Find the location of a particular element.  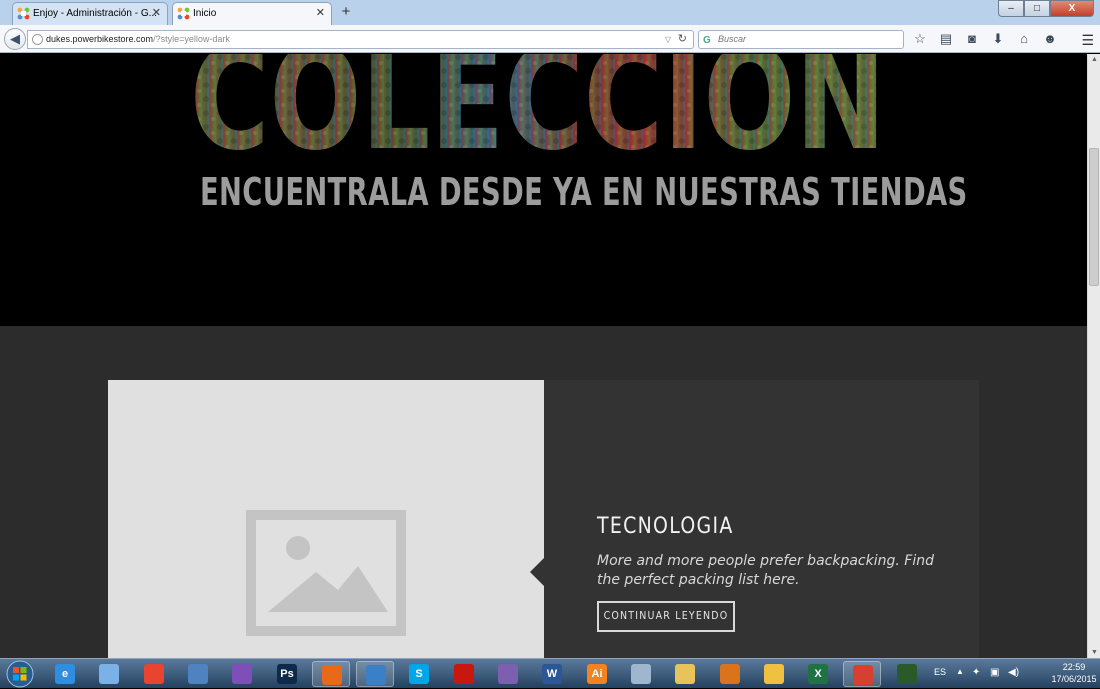

search-engine-icon: G is located at coordinates (707, 40).